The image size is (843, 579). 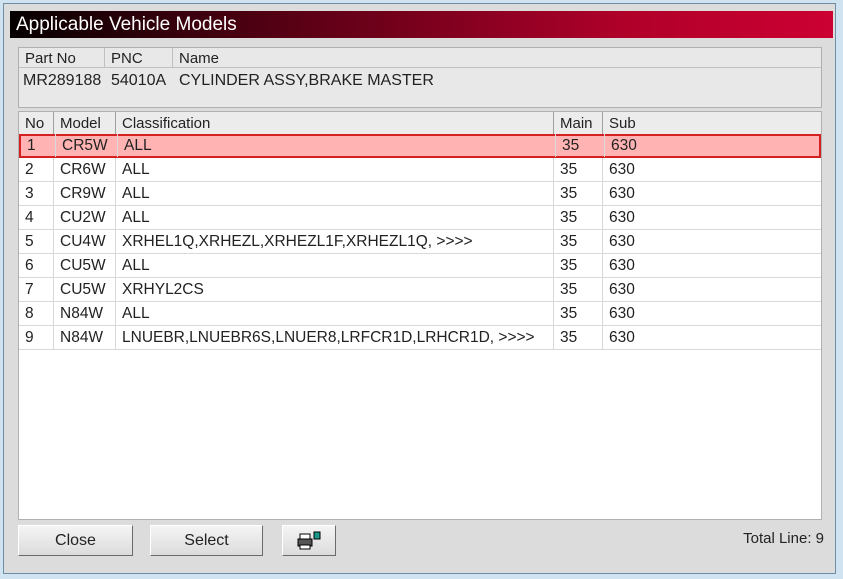 I want to click on cell-no: 6, so click(x=36, y=265).